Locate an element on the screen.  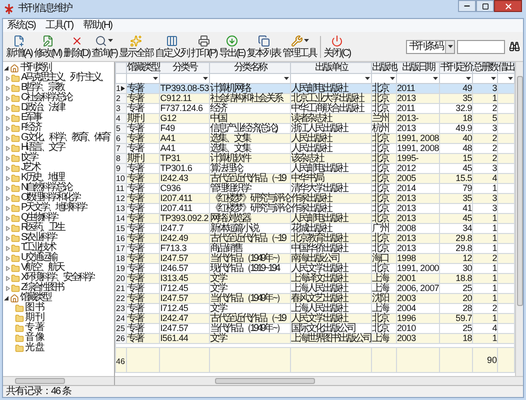
table-row: 7 专著 A41 选集、文集 人民出版社 北京 1991, 2008 48 2 is located at coordinates (315, 149).